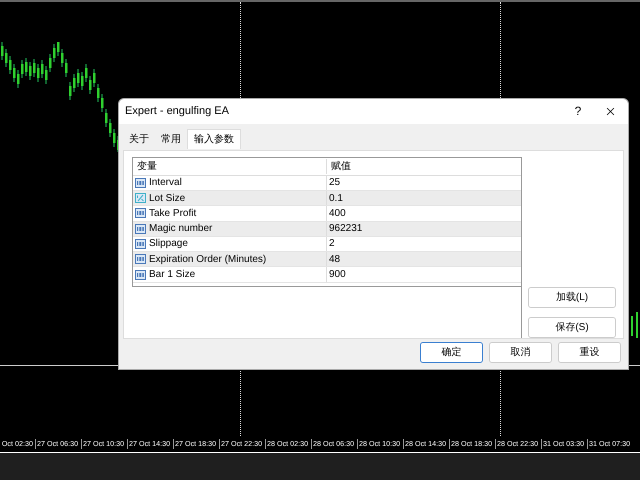 The image size is (640, 480). Describe the element at coordinates (180, 229) in the screenshot. I see `parameter-name: Magic number` at that location.